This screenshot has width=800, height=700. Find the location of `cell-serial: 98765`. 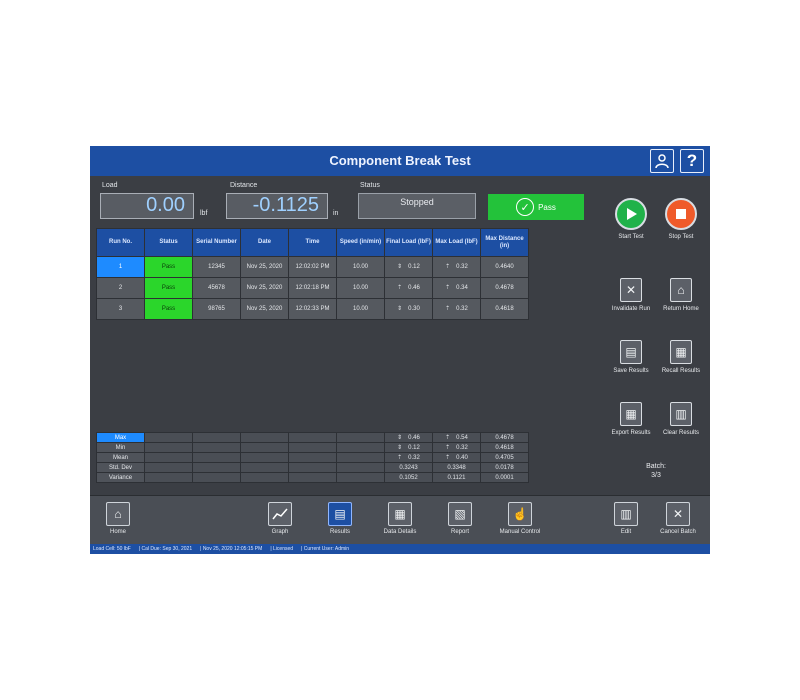

cell-serial: 98765 is located at coordinates (216, 309).